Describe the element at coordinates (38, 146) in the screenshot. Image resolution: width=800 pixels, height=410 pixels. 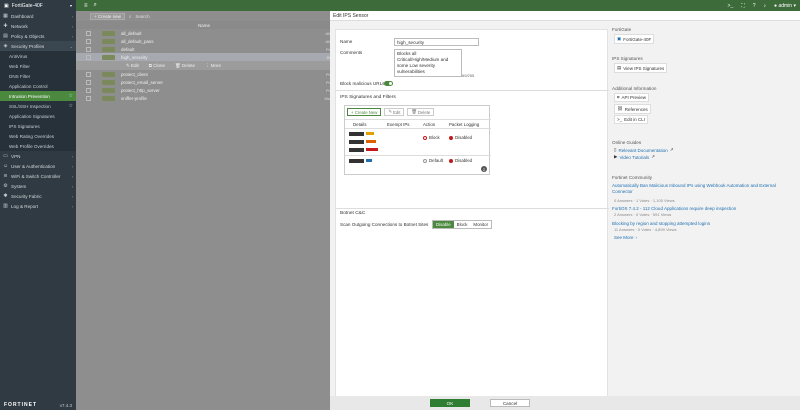
I see `sidebar-sub-web-profile-overrides: Web Profile Overrides` at that location.